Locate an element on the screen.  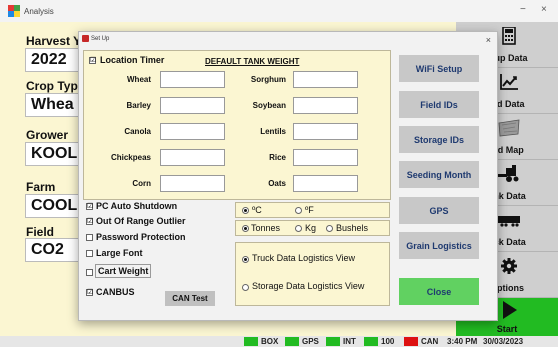
sorghum-weight-input is located at coordinates (325, 79).